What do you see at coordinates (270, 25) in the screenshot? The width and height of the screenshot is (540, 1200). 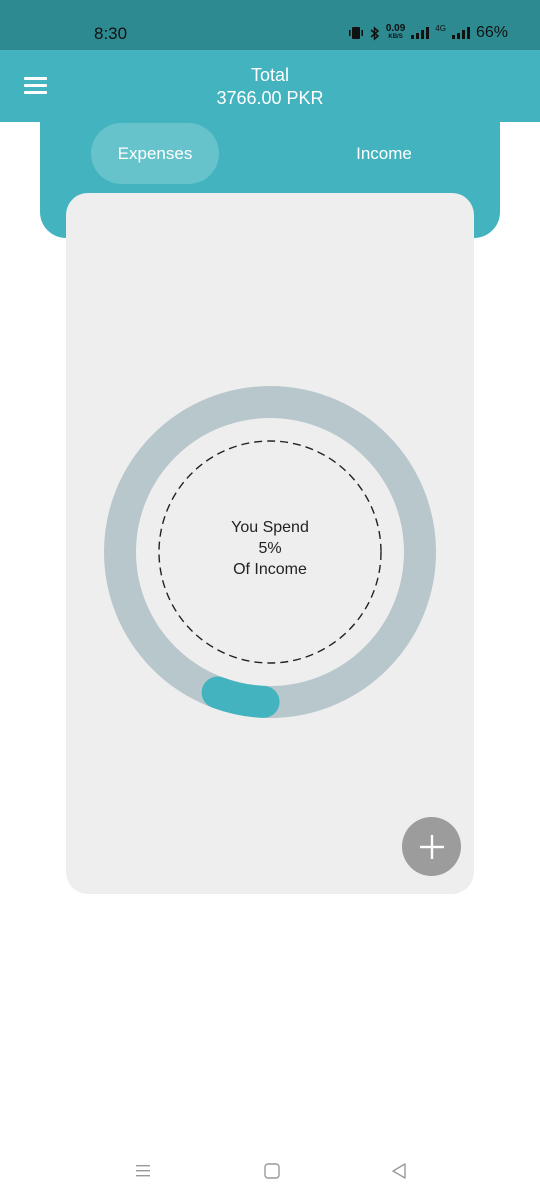 I see `status-bar: 8:30 0.09 KB/S 4G 66%` at bounding box center [270, 25].